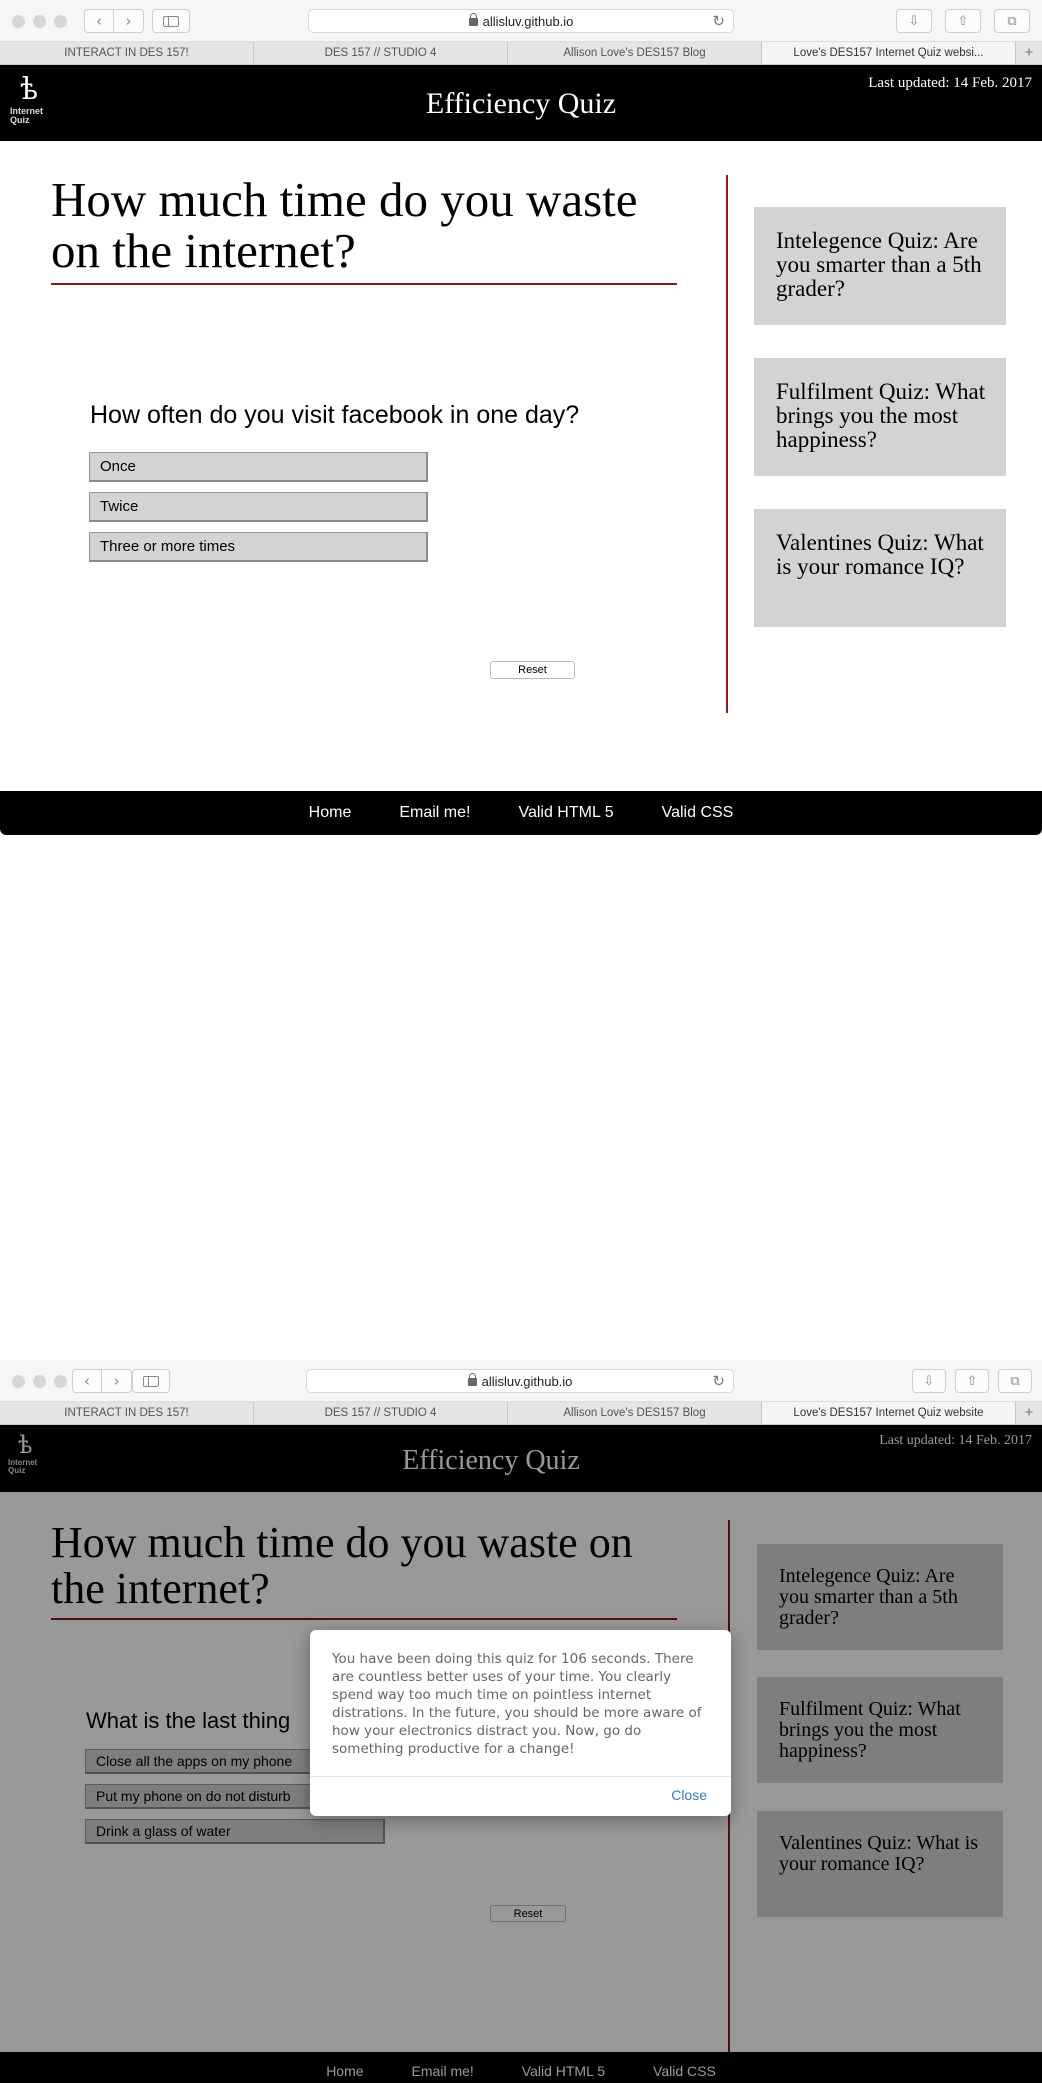 The image size is (1042, 2083). What do you see at coordinates (698, 813) in the screenshot?
I see `footer-link-valid-css: Valid CSS` at bounding box center [698, 813].